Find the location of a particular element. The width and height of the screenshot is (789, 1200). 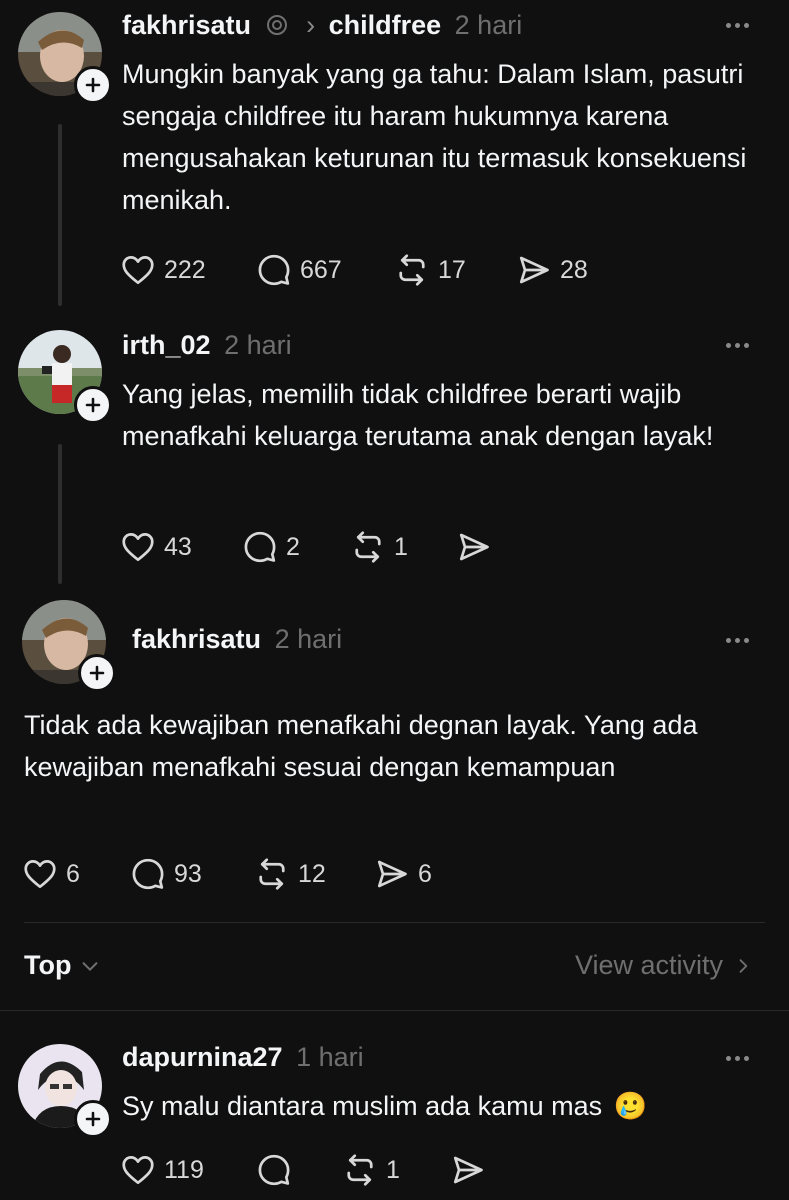

share-count: 28 is located at coordinates (574, 269).